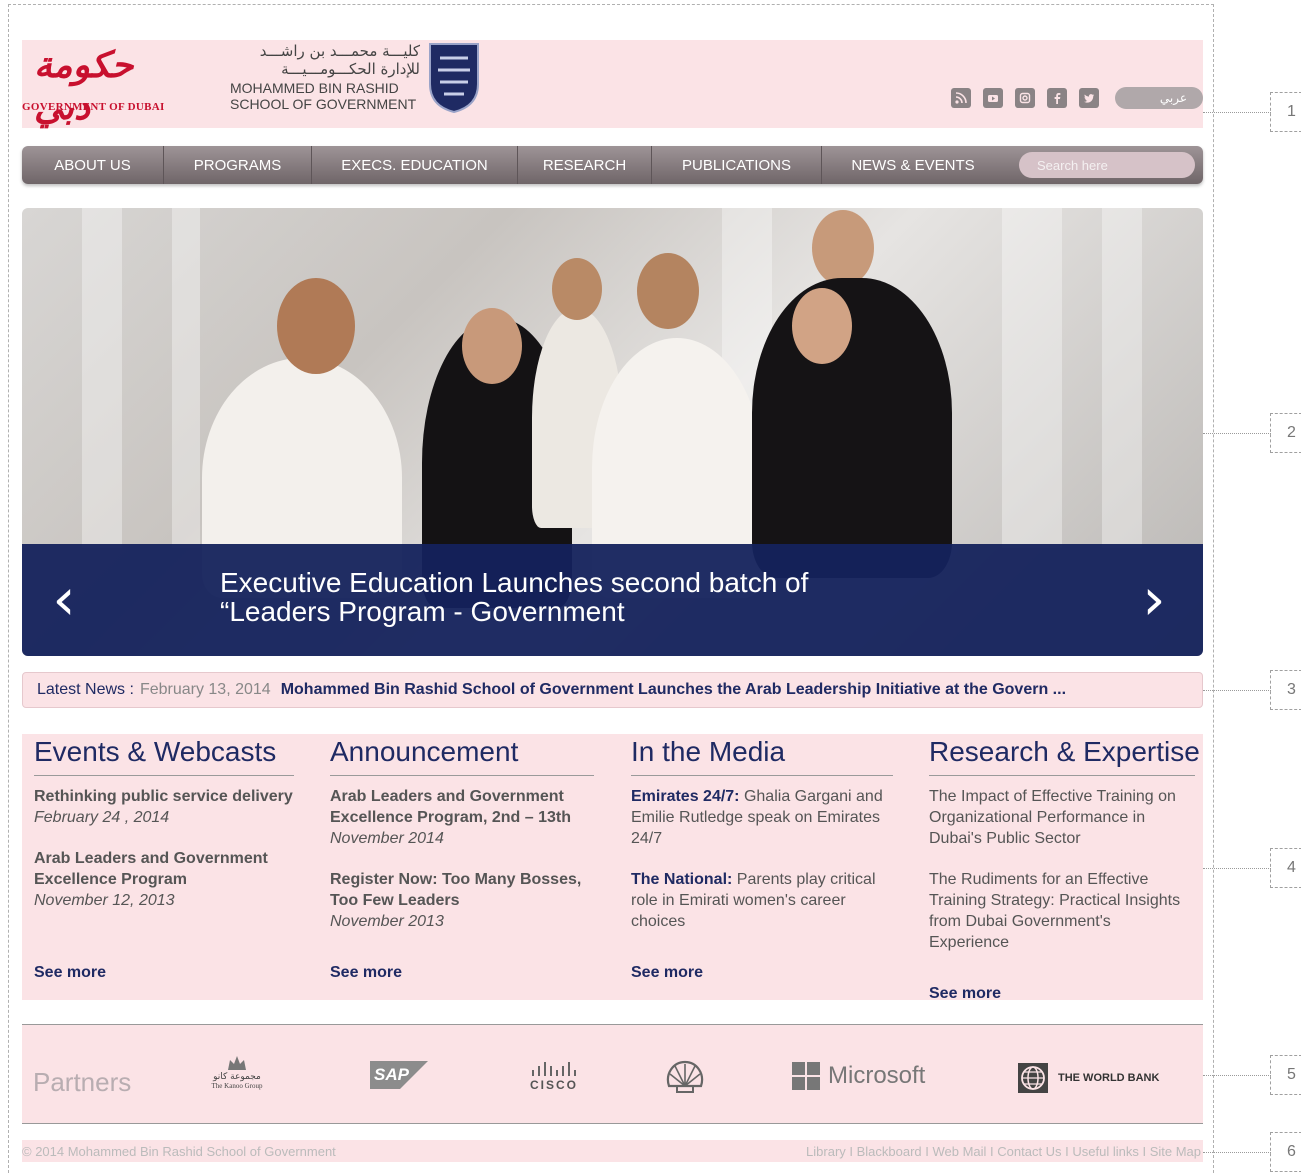 The width and height of the screenshot is (1301, 1173). I want to click on crown-icon, so click(237, 1063).